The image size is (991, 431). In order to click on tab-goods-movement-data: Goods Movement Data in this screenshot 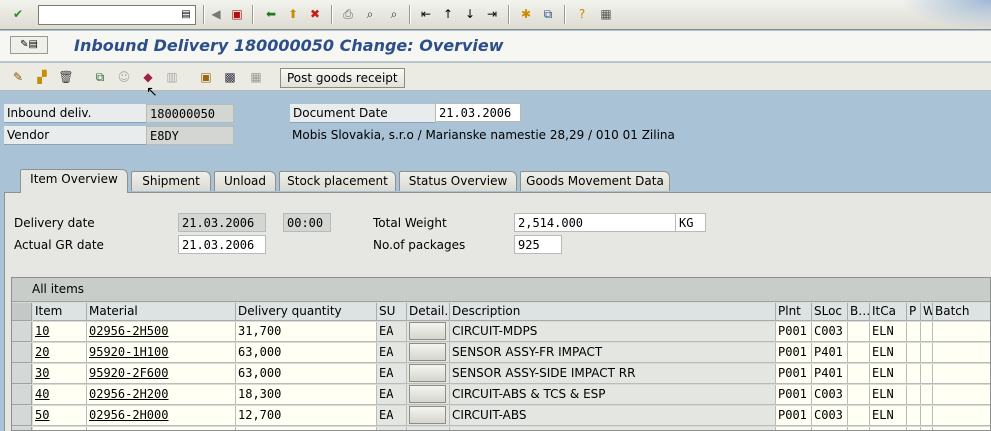, I will do `click(595, 181)`.